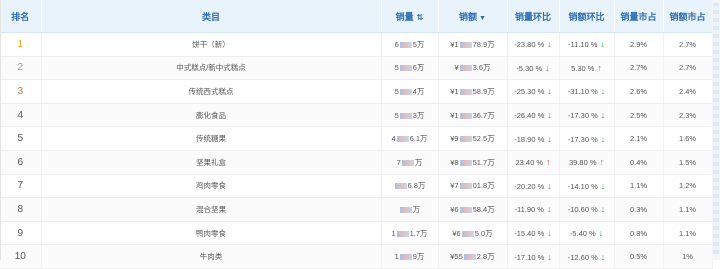  I want to click on rank-cell: 5, so click(21, 138).